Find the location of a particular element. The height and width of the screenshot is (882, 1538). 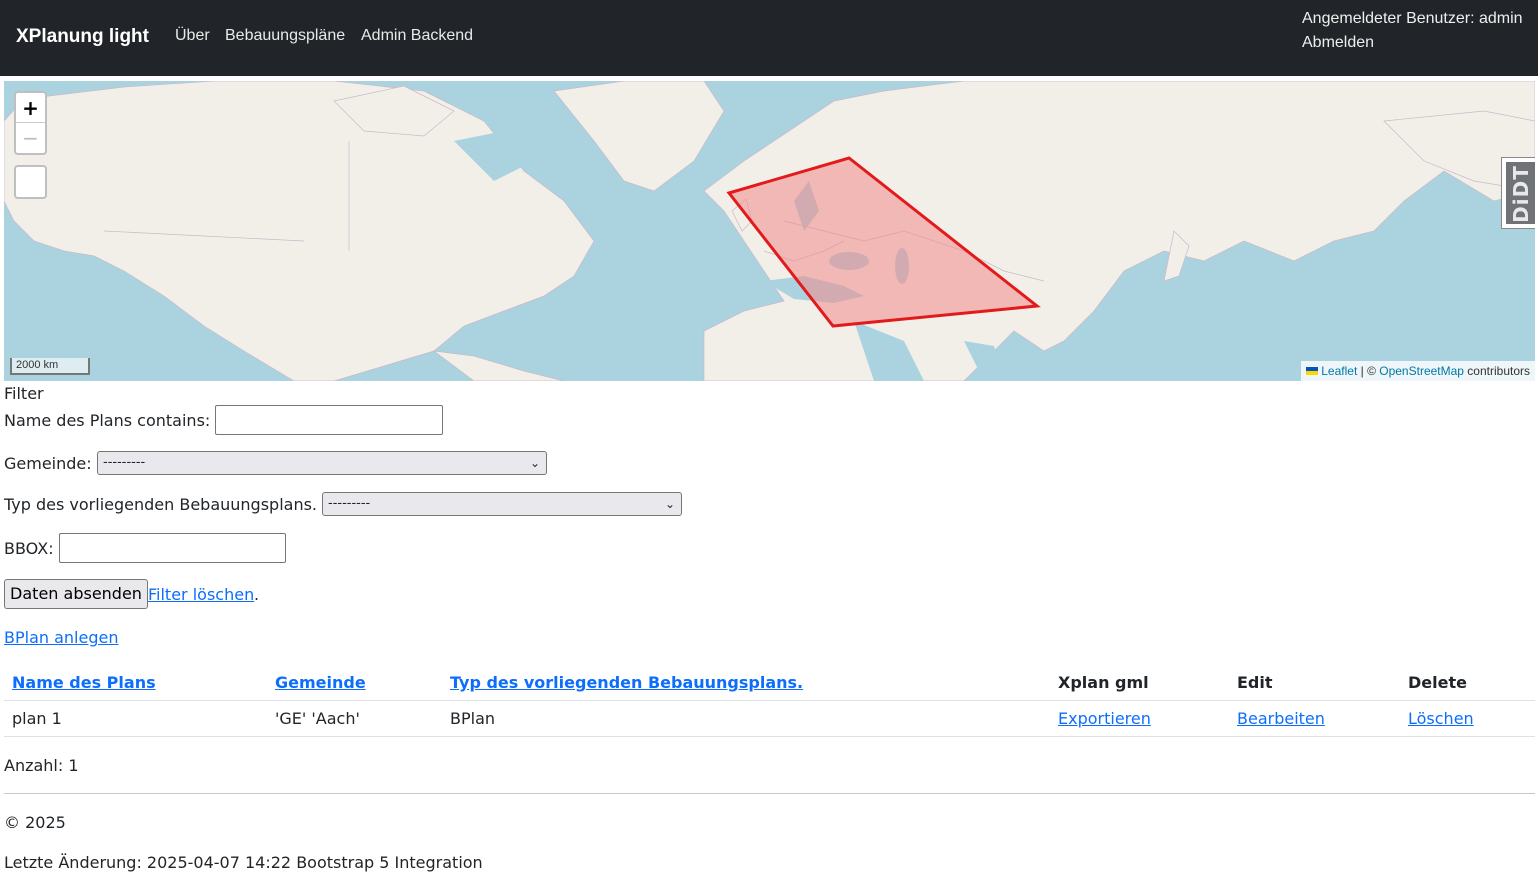

user-info: Angemeldeter Benutzer: admin Abmelden is located at coordinates (1412, 31).